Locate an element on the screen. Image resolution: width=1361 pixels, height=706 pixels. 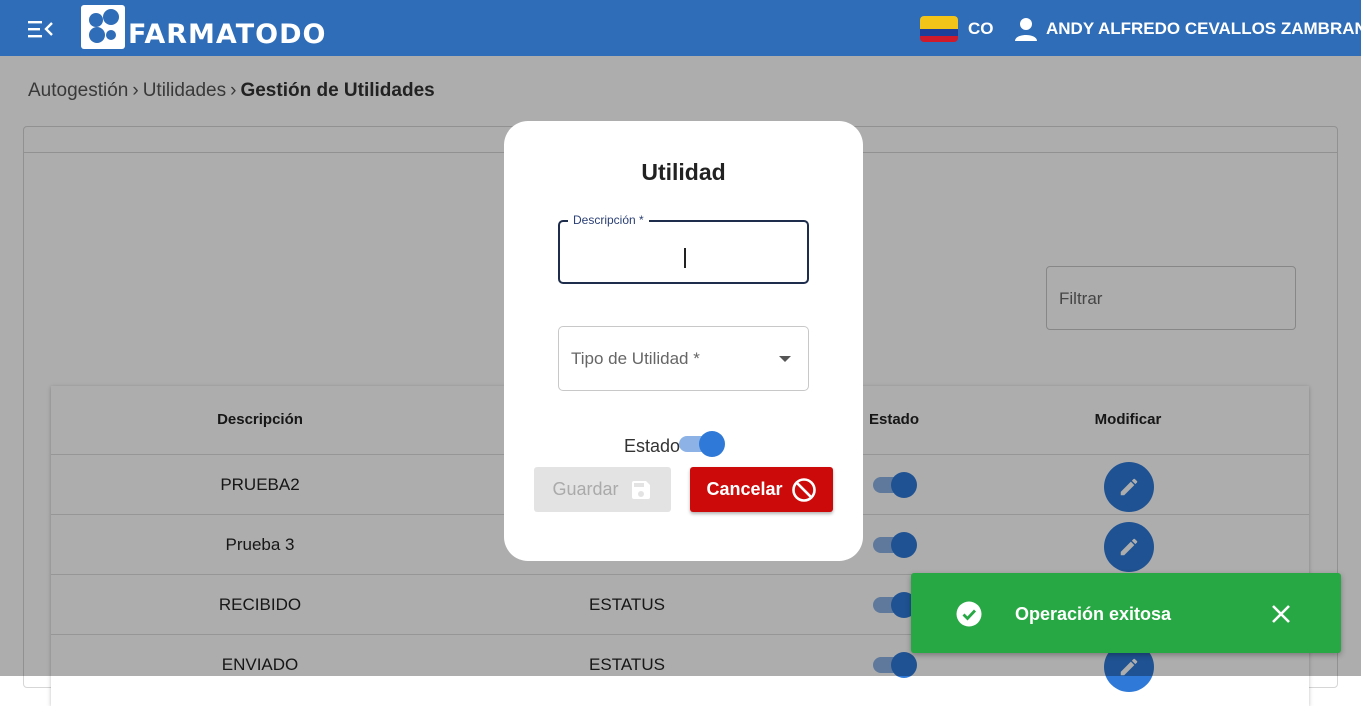
close-icon is located at coordinates (1281, 614).